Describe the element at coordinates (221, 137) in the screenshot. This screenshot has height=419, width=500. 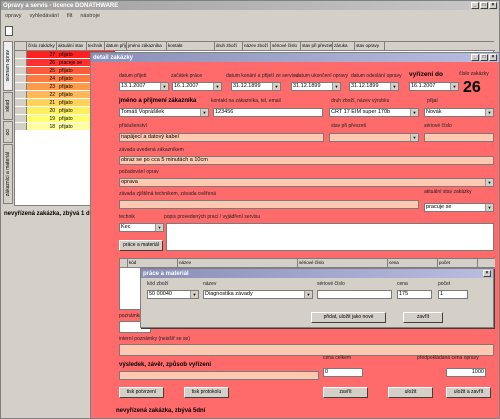
I see `accessories-field: napájecí a datový kabel` at that location.